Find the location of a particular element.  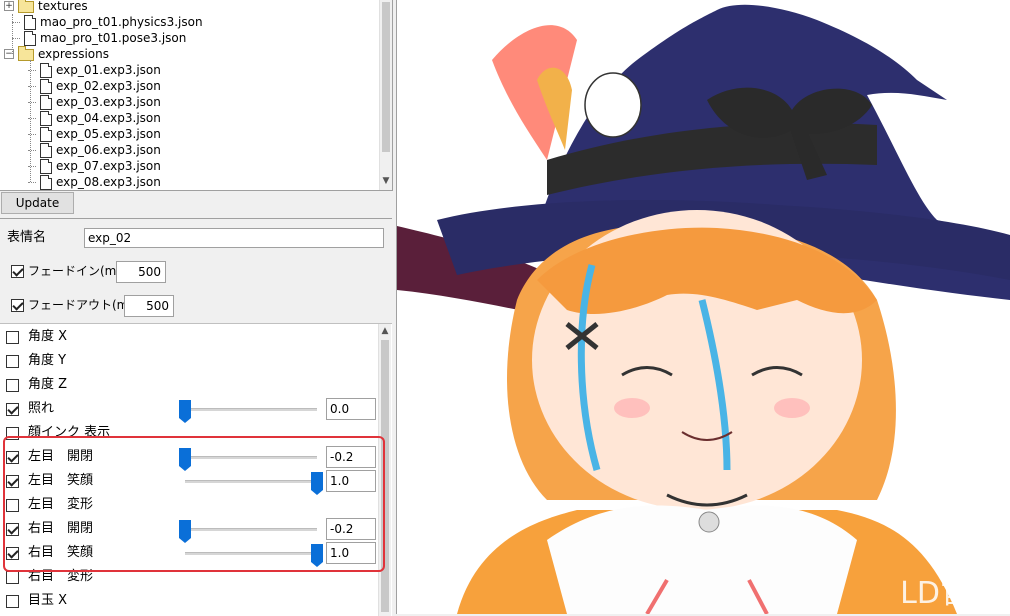

tree-folder: + textures is located at coordinates (189, 7).